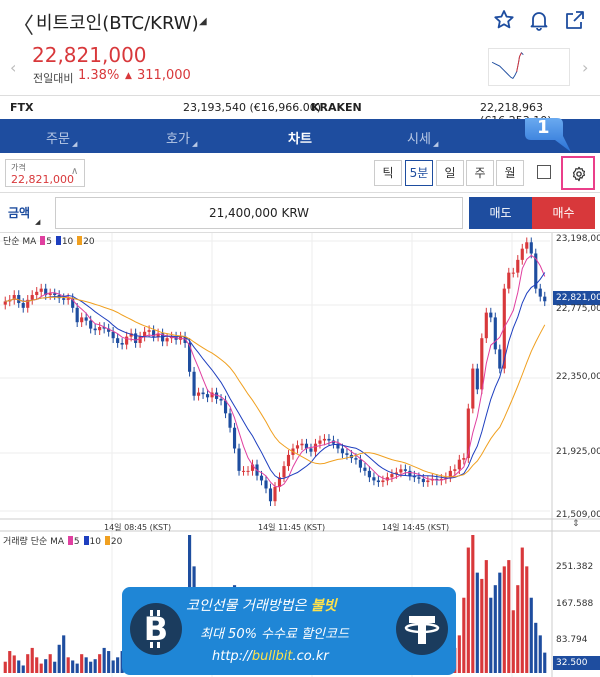 The width and height of the screenshot is (600, 677). Describe the element at coordinates (13, 67) in the screenshot. I see `prev-coin-icon: ‹` at that location.